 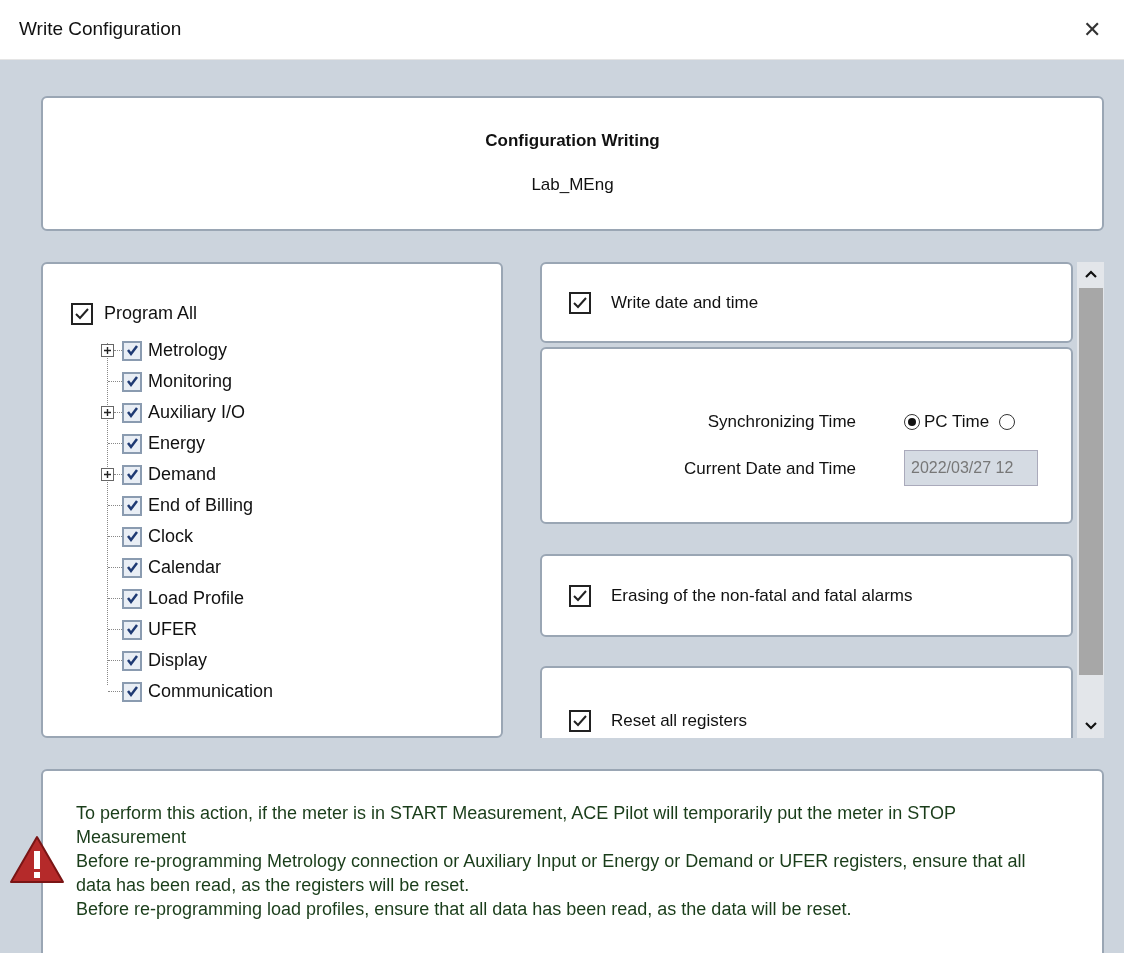 I want to click on warning-text: Before re-programming Metrology connection or Auxiliary Input or Energy or Demand or UFER registers, ensure that all data has been read, as the registers will be reset., so click(x=551, y=873).